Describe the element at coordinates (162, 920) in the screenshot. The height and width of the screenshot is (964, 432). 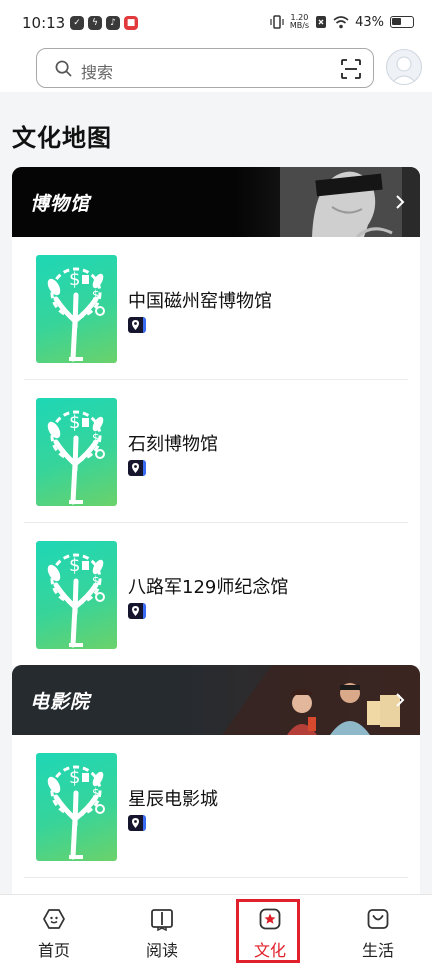
I see `book-icon` at that location.